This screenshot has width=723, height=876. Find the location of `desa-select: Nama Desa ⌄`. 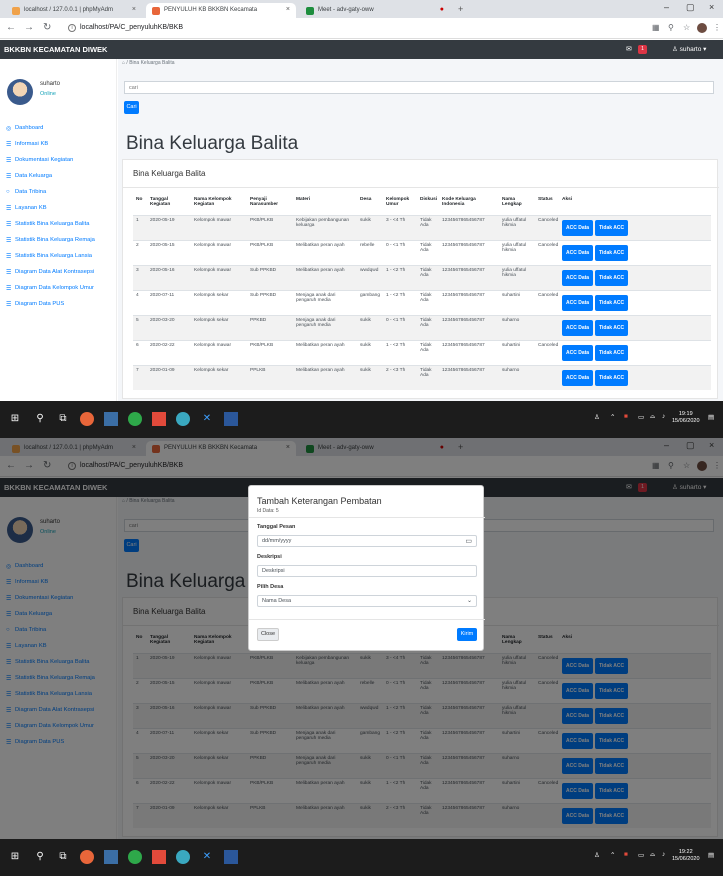

desa-select: Nama Desa ⌄ is located at coordinates (367, 601).